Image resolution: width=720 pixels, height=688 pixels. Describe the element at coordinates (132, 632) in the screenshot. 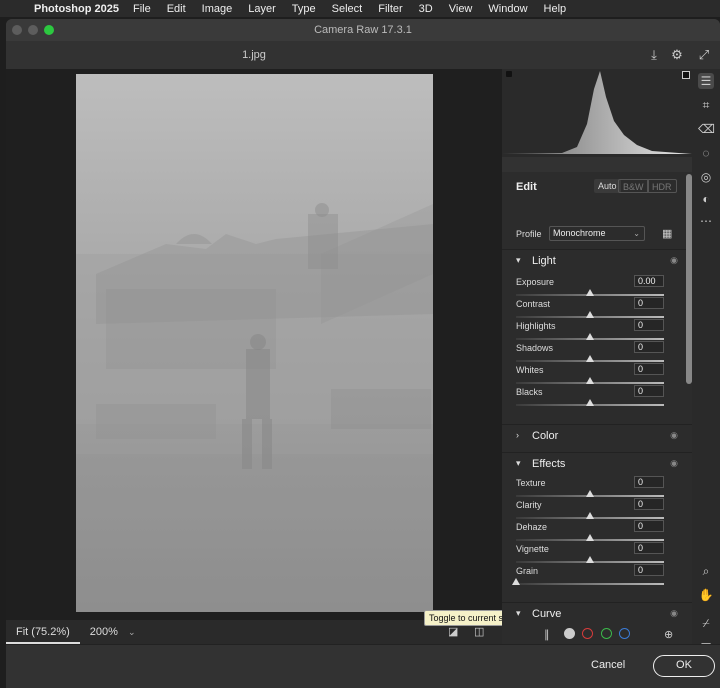

I see `chevron-down-icon: ⌄` at that location.